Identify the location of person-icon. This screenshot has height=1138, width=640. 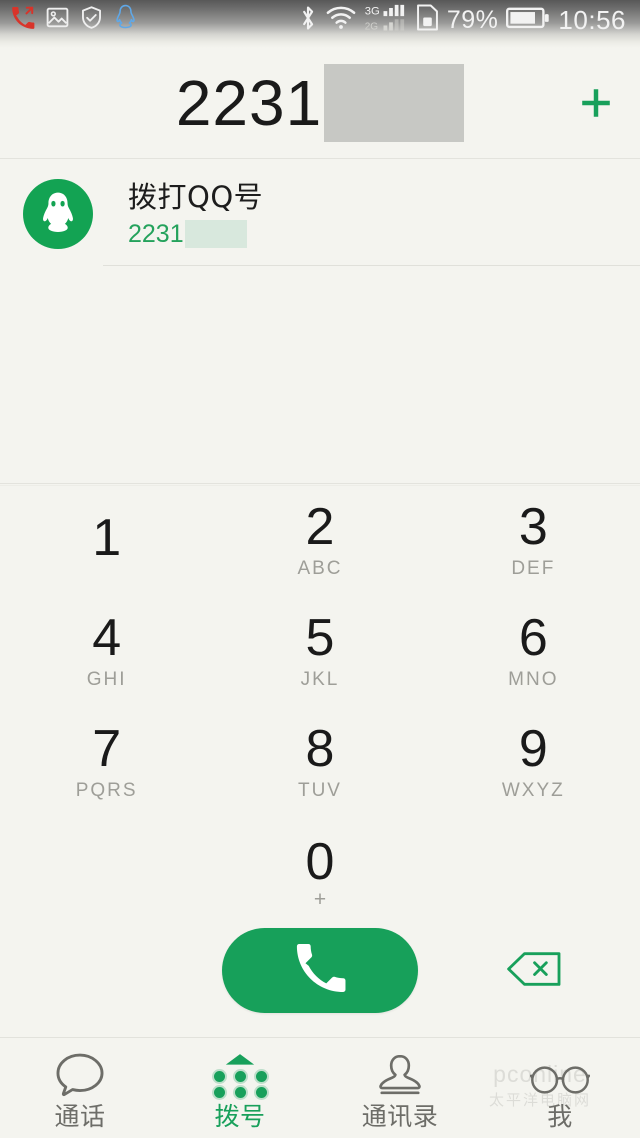
(400, 1074).